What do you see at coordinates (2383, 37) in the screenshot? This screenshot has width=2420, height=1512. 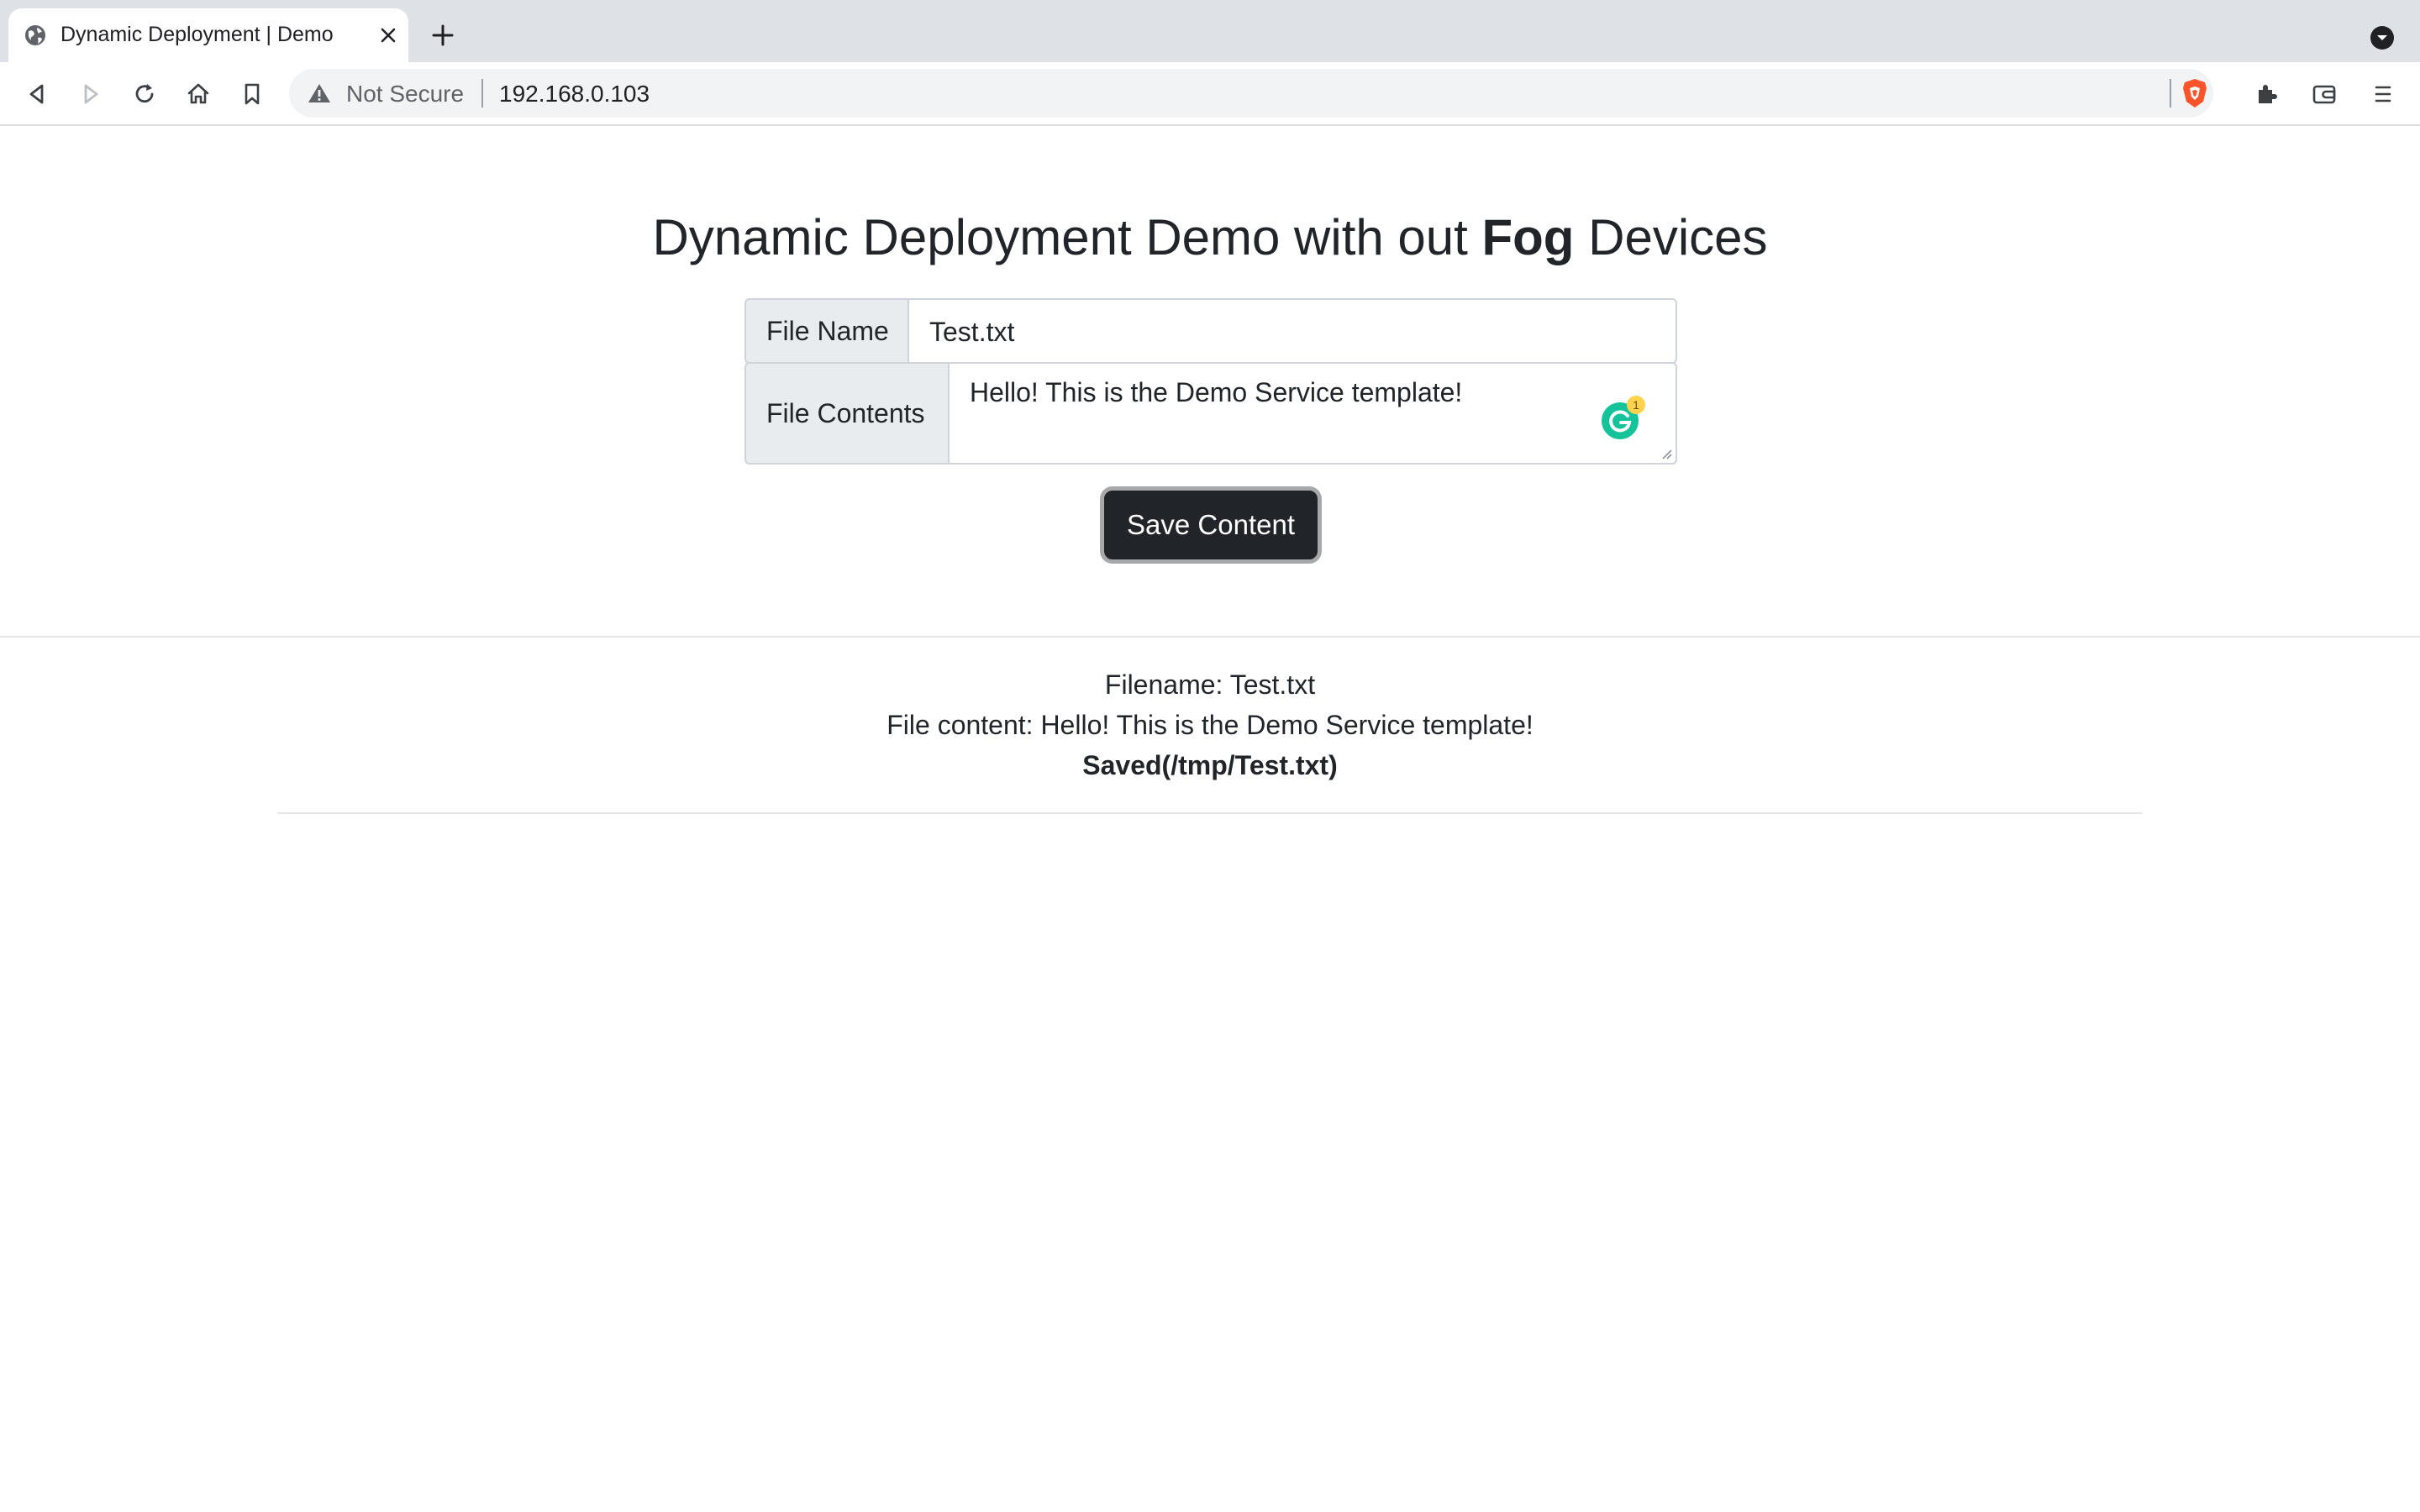 I see `tab-search-icon` at bounding box center [2383, 37].